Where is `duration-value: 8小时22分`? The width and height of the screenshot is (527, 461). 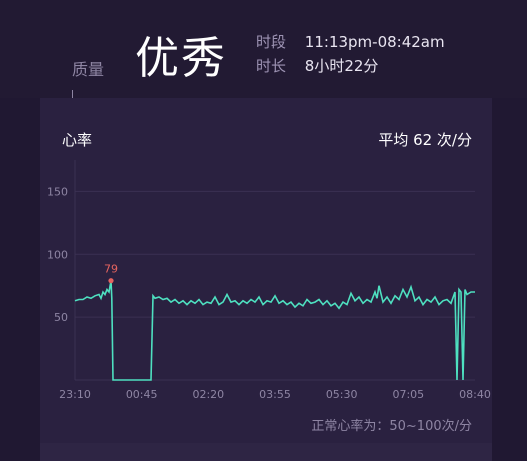 duration-value: 8小时22分 is located at coordinates (341, 66).